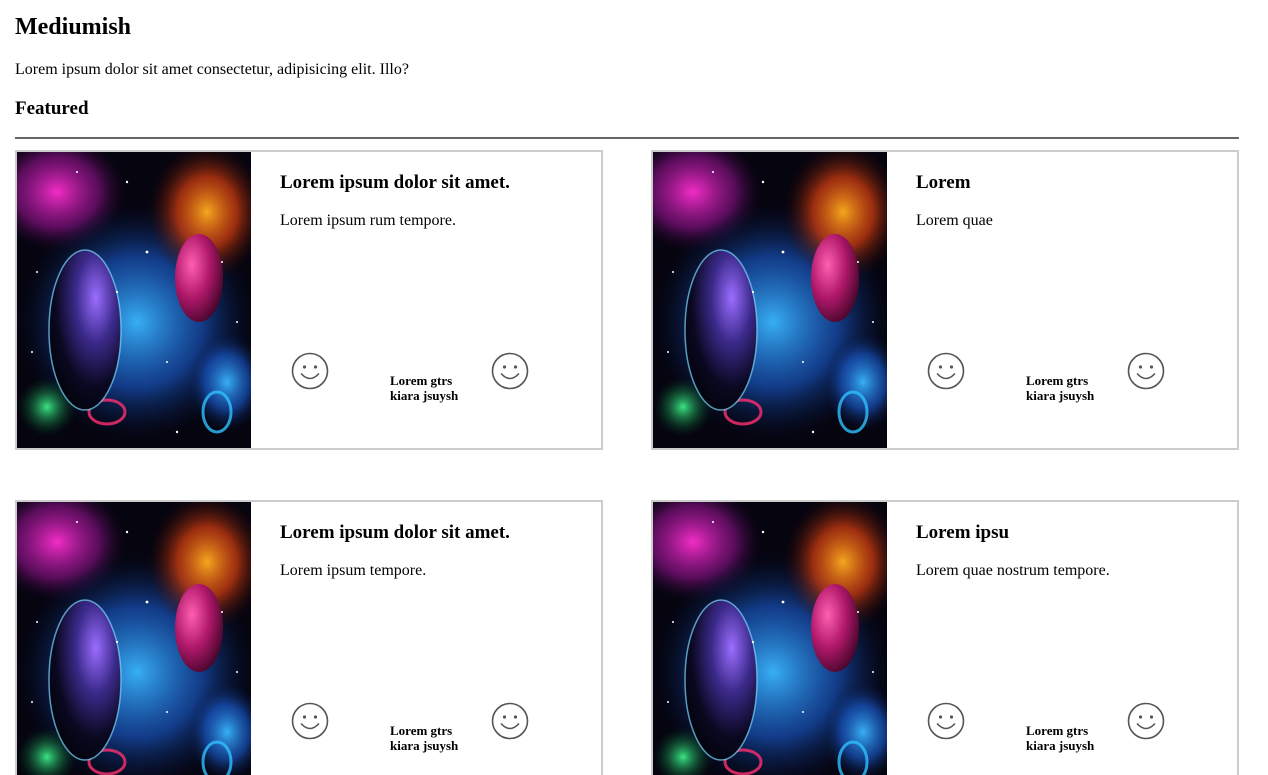  I want to click on card-excerpt: Lorem ipsum rum tempore., so click(368, 220).